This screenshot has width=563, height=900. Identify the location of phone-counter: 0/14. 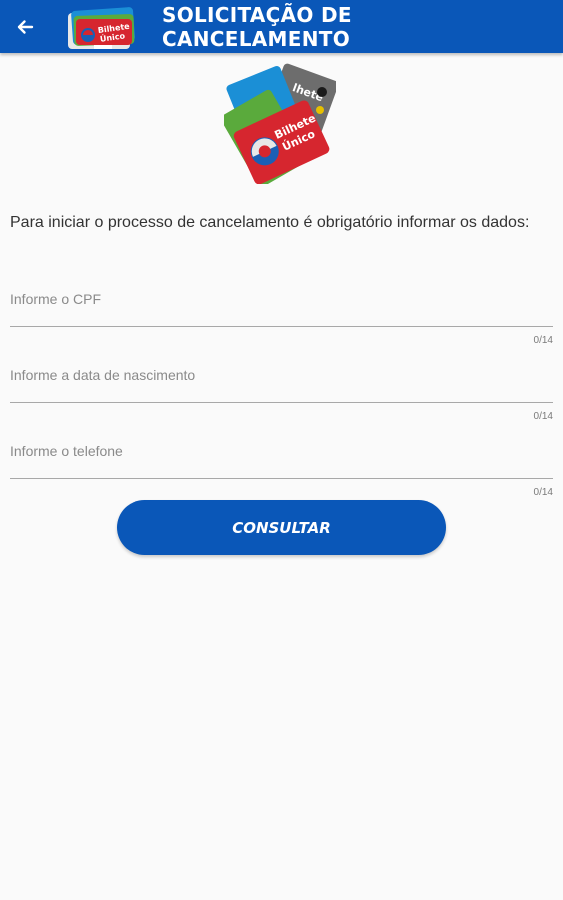
(543, 492).